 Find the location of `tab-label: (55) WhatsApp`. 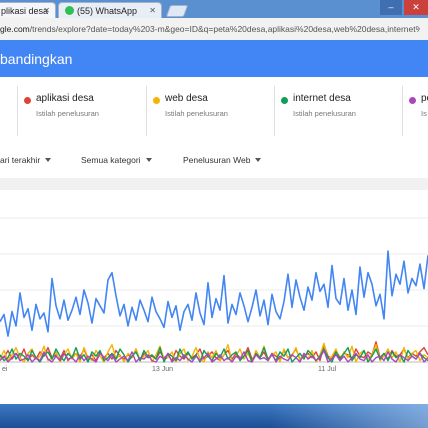

tab-label: (55) WhatsApp is located at coordinates (107, 11).